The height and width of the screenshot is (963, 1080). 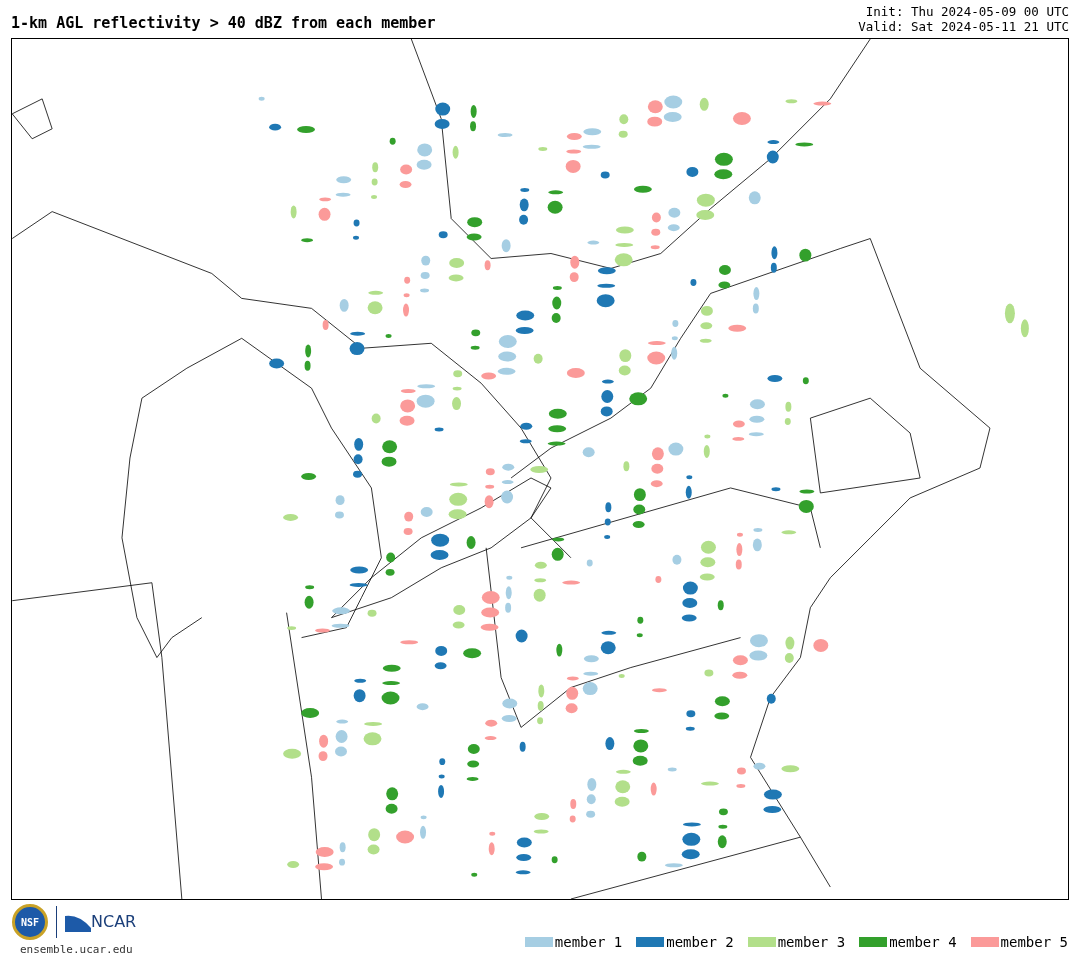 What do you see at coordinates (967, 11) in the screenshot?
I see `init-time: Init: Thu 2024-05-09 00 UTC` at bounding box center [967, 11].